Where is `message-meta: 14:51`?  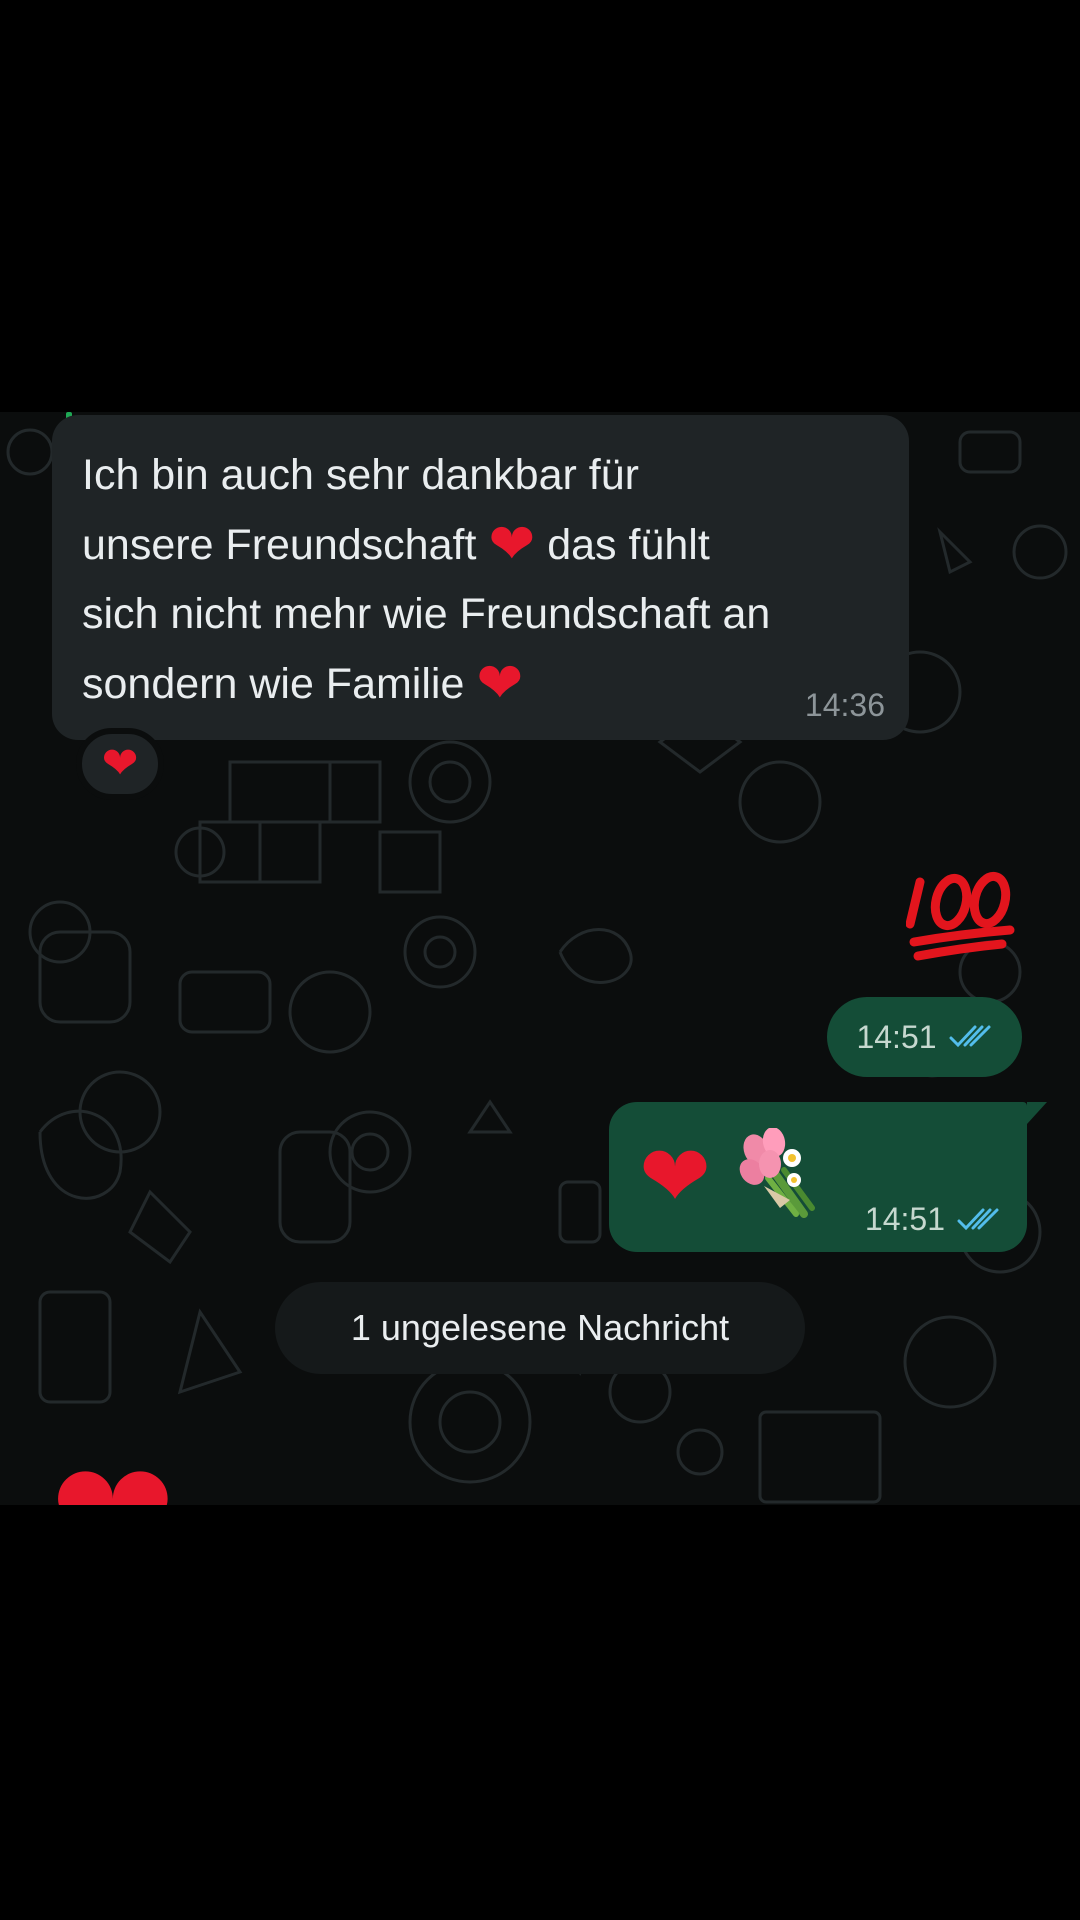 message-meta: 14:51 is located at coordinates (933, 1219).